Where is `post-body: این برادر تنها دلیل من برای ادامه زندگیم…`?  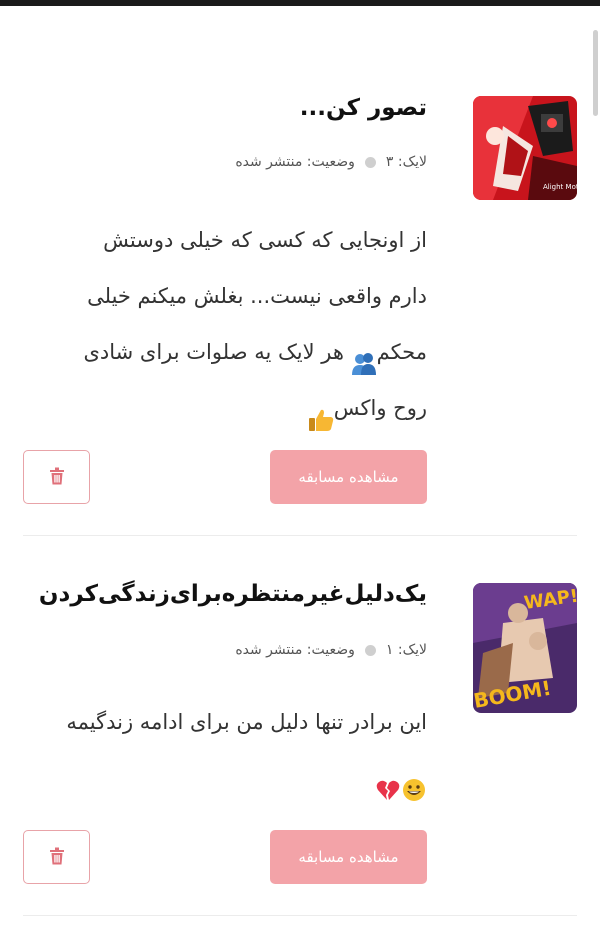 post-body: این برادر تنها دلیل من برای ادامه زندگیم… is located at coordinates (232, 750).